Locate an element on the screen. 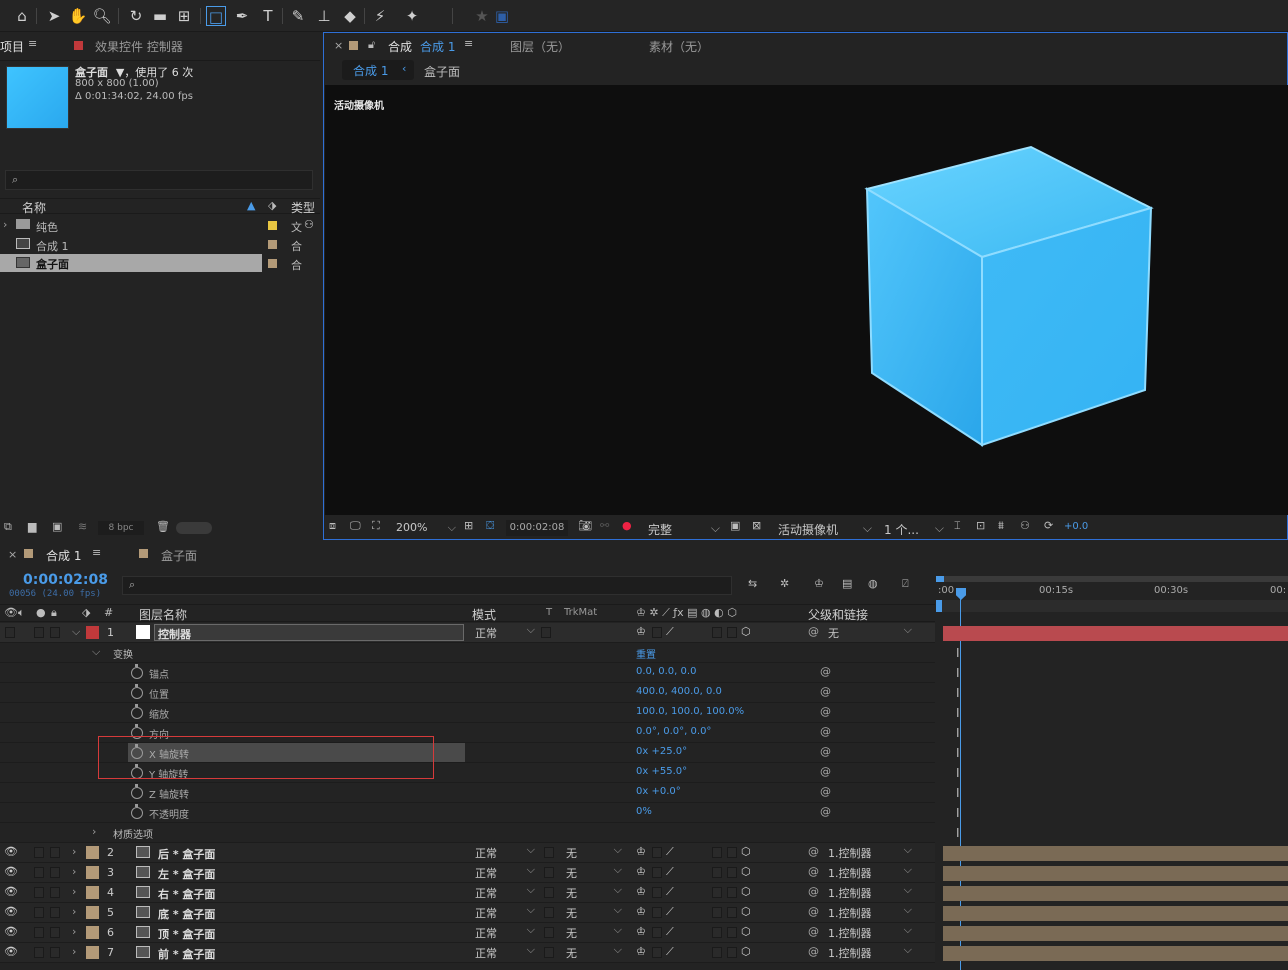  tab-layer: 图层（无） is located at coordinates (540, 46).